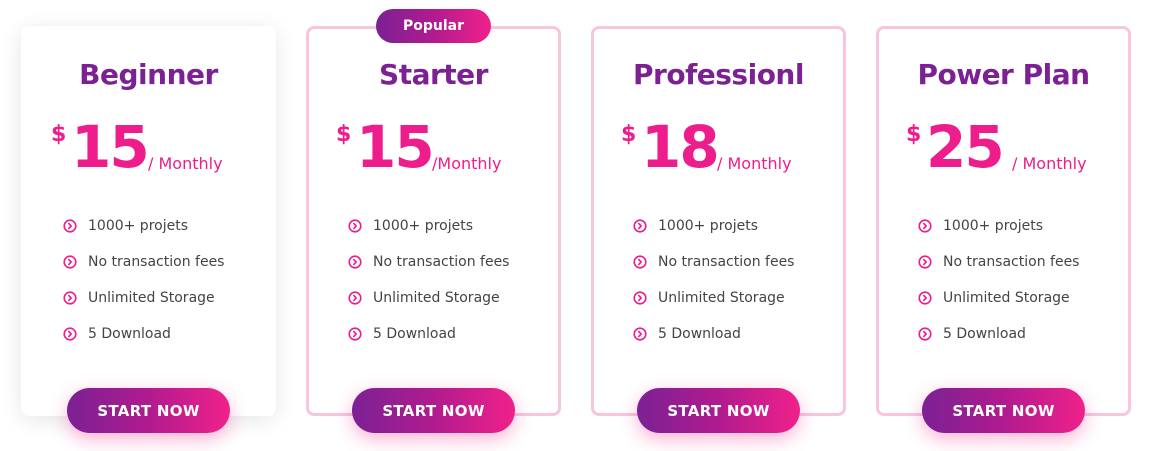 The height and width of the screenshot is (451, 1157). Describe the element at coordinates (148, 410) in the screenshot. I see `start-now-button-beginner: START NOW` at that location.